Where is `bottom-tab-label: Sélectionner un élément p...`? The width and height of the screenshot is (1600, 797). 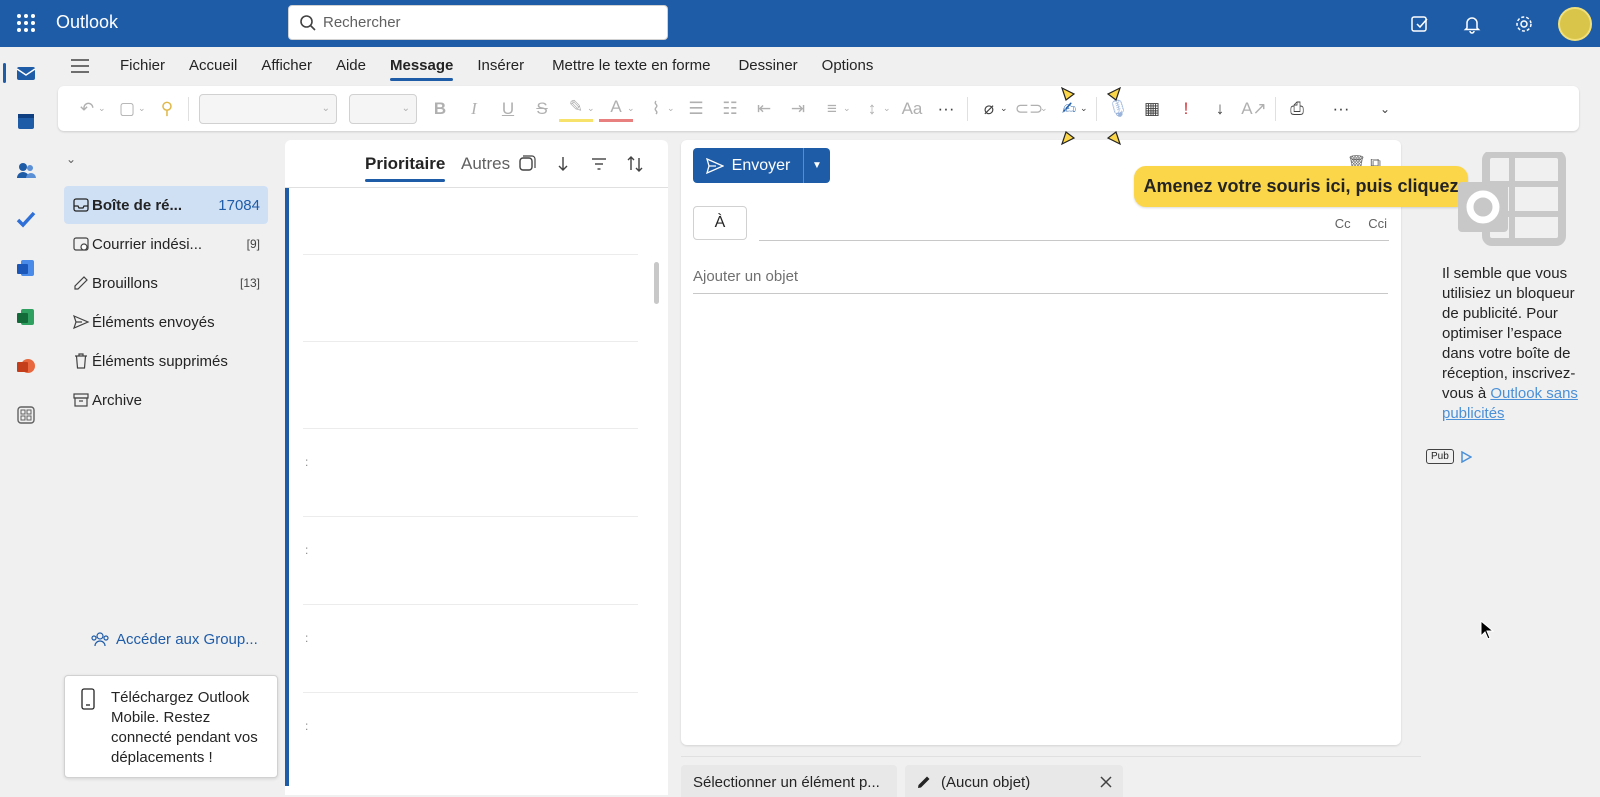
bottom-tab-label: Sélectionner un élément p... is located at coordinates (786, 782).